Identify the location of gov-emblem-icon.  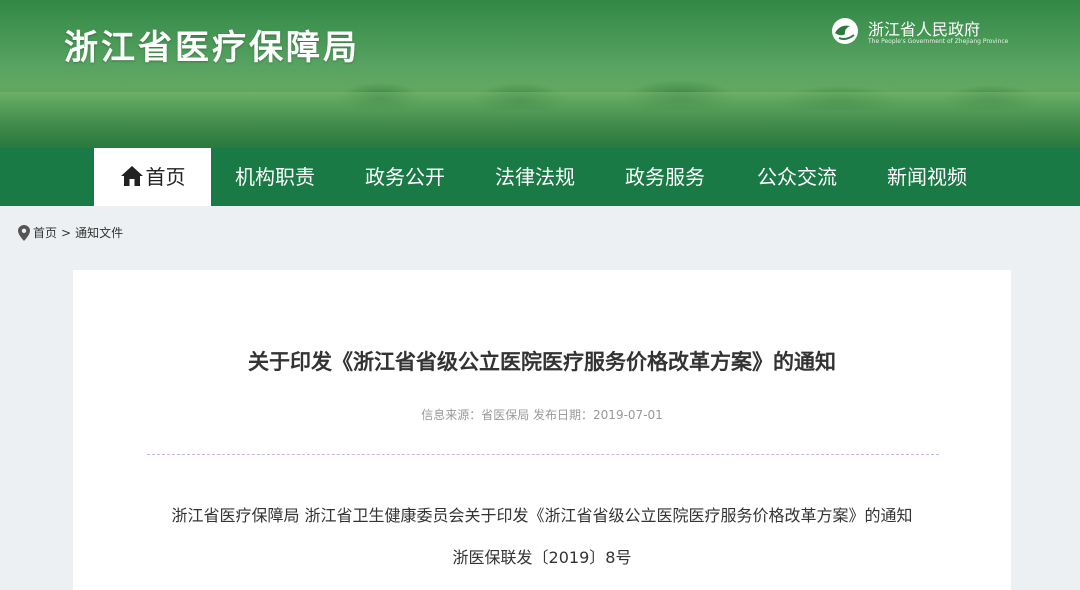
(845, 31).